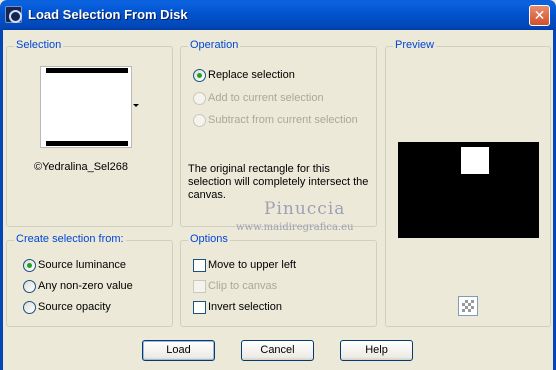  What do you see at coordinates (251, 75) in the screenshot?
I see `replace-selection-label: Replace selection` at bounding box center [251, 75].